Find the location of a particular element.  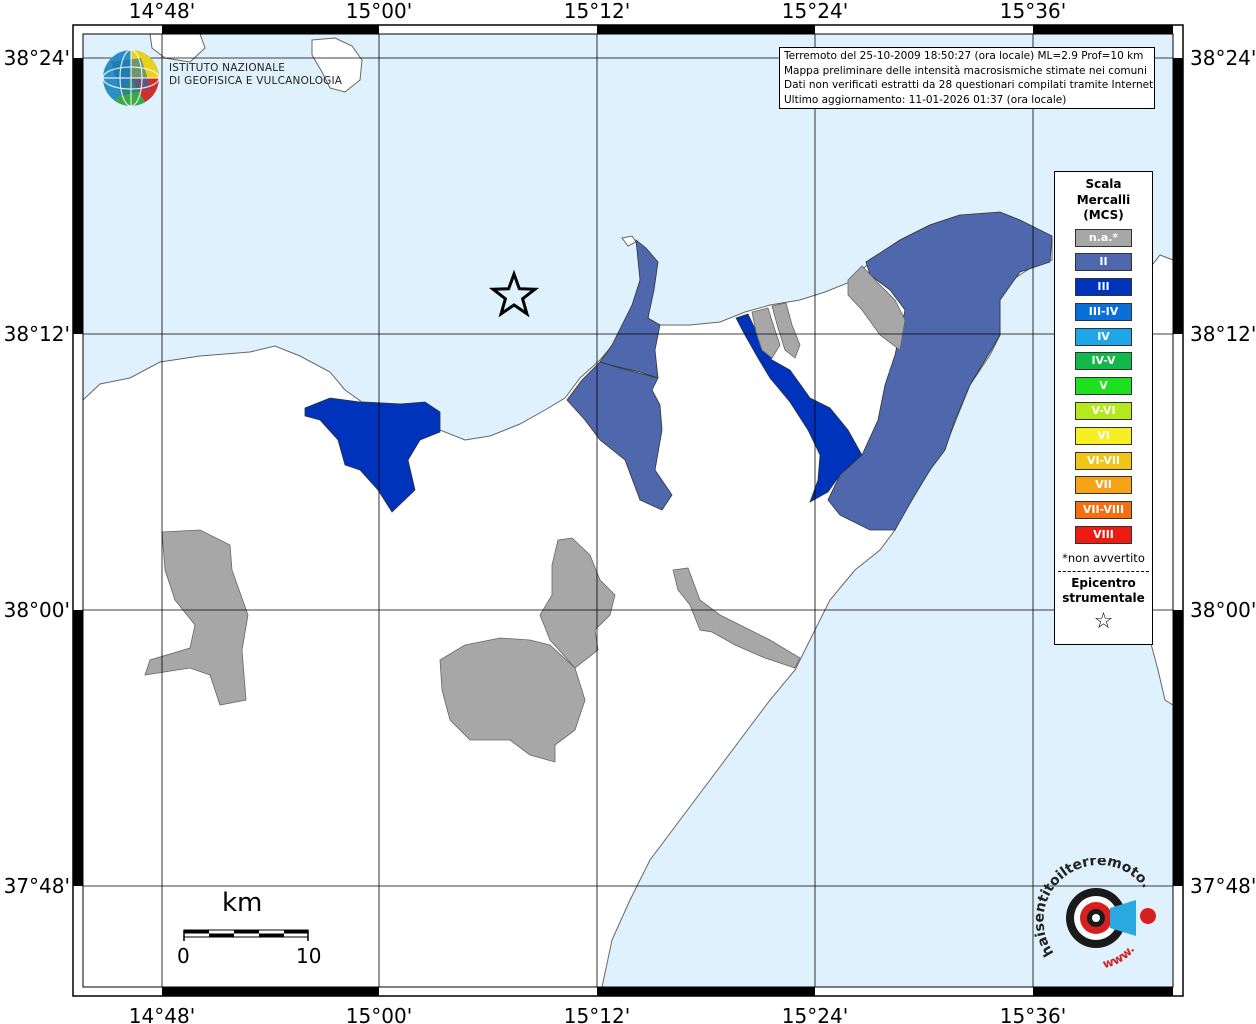

legend-swatch: VI-VII is located at coordinates (1103, 460).